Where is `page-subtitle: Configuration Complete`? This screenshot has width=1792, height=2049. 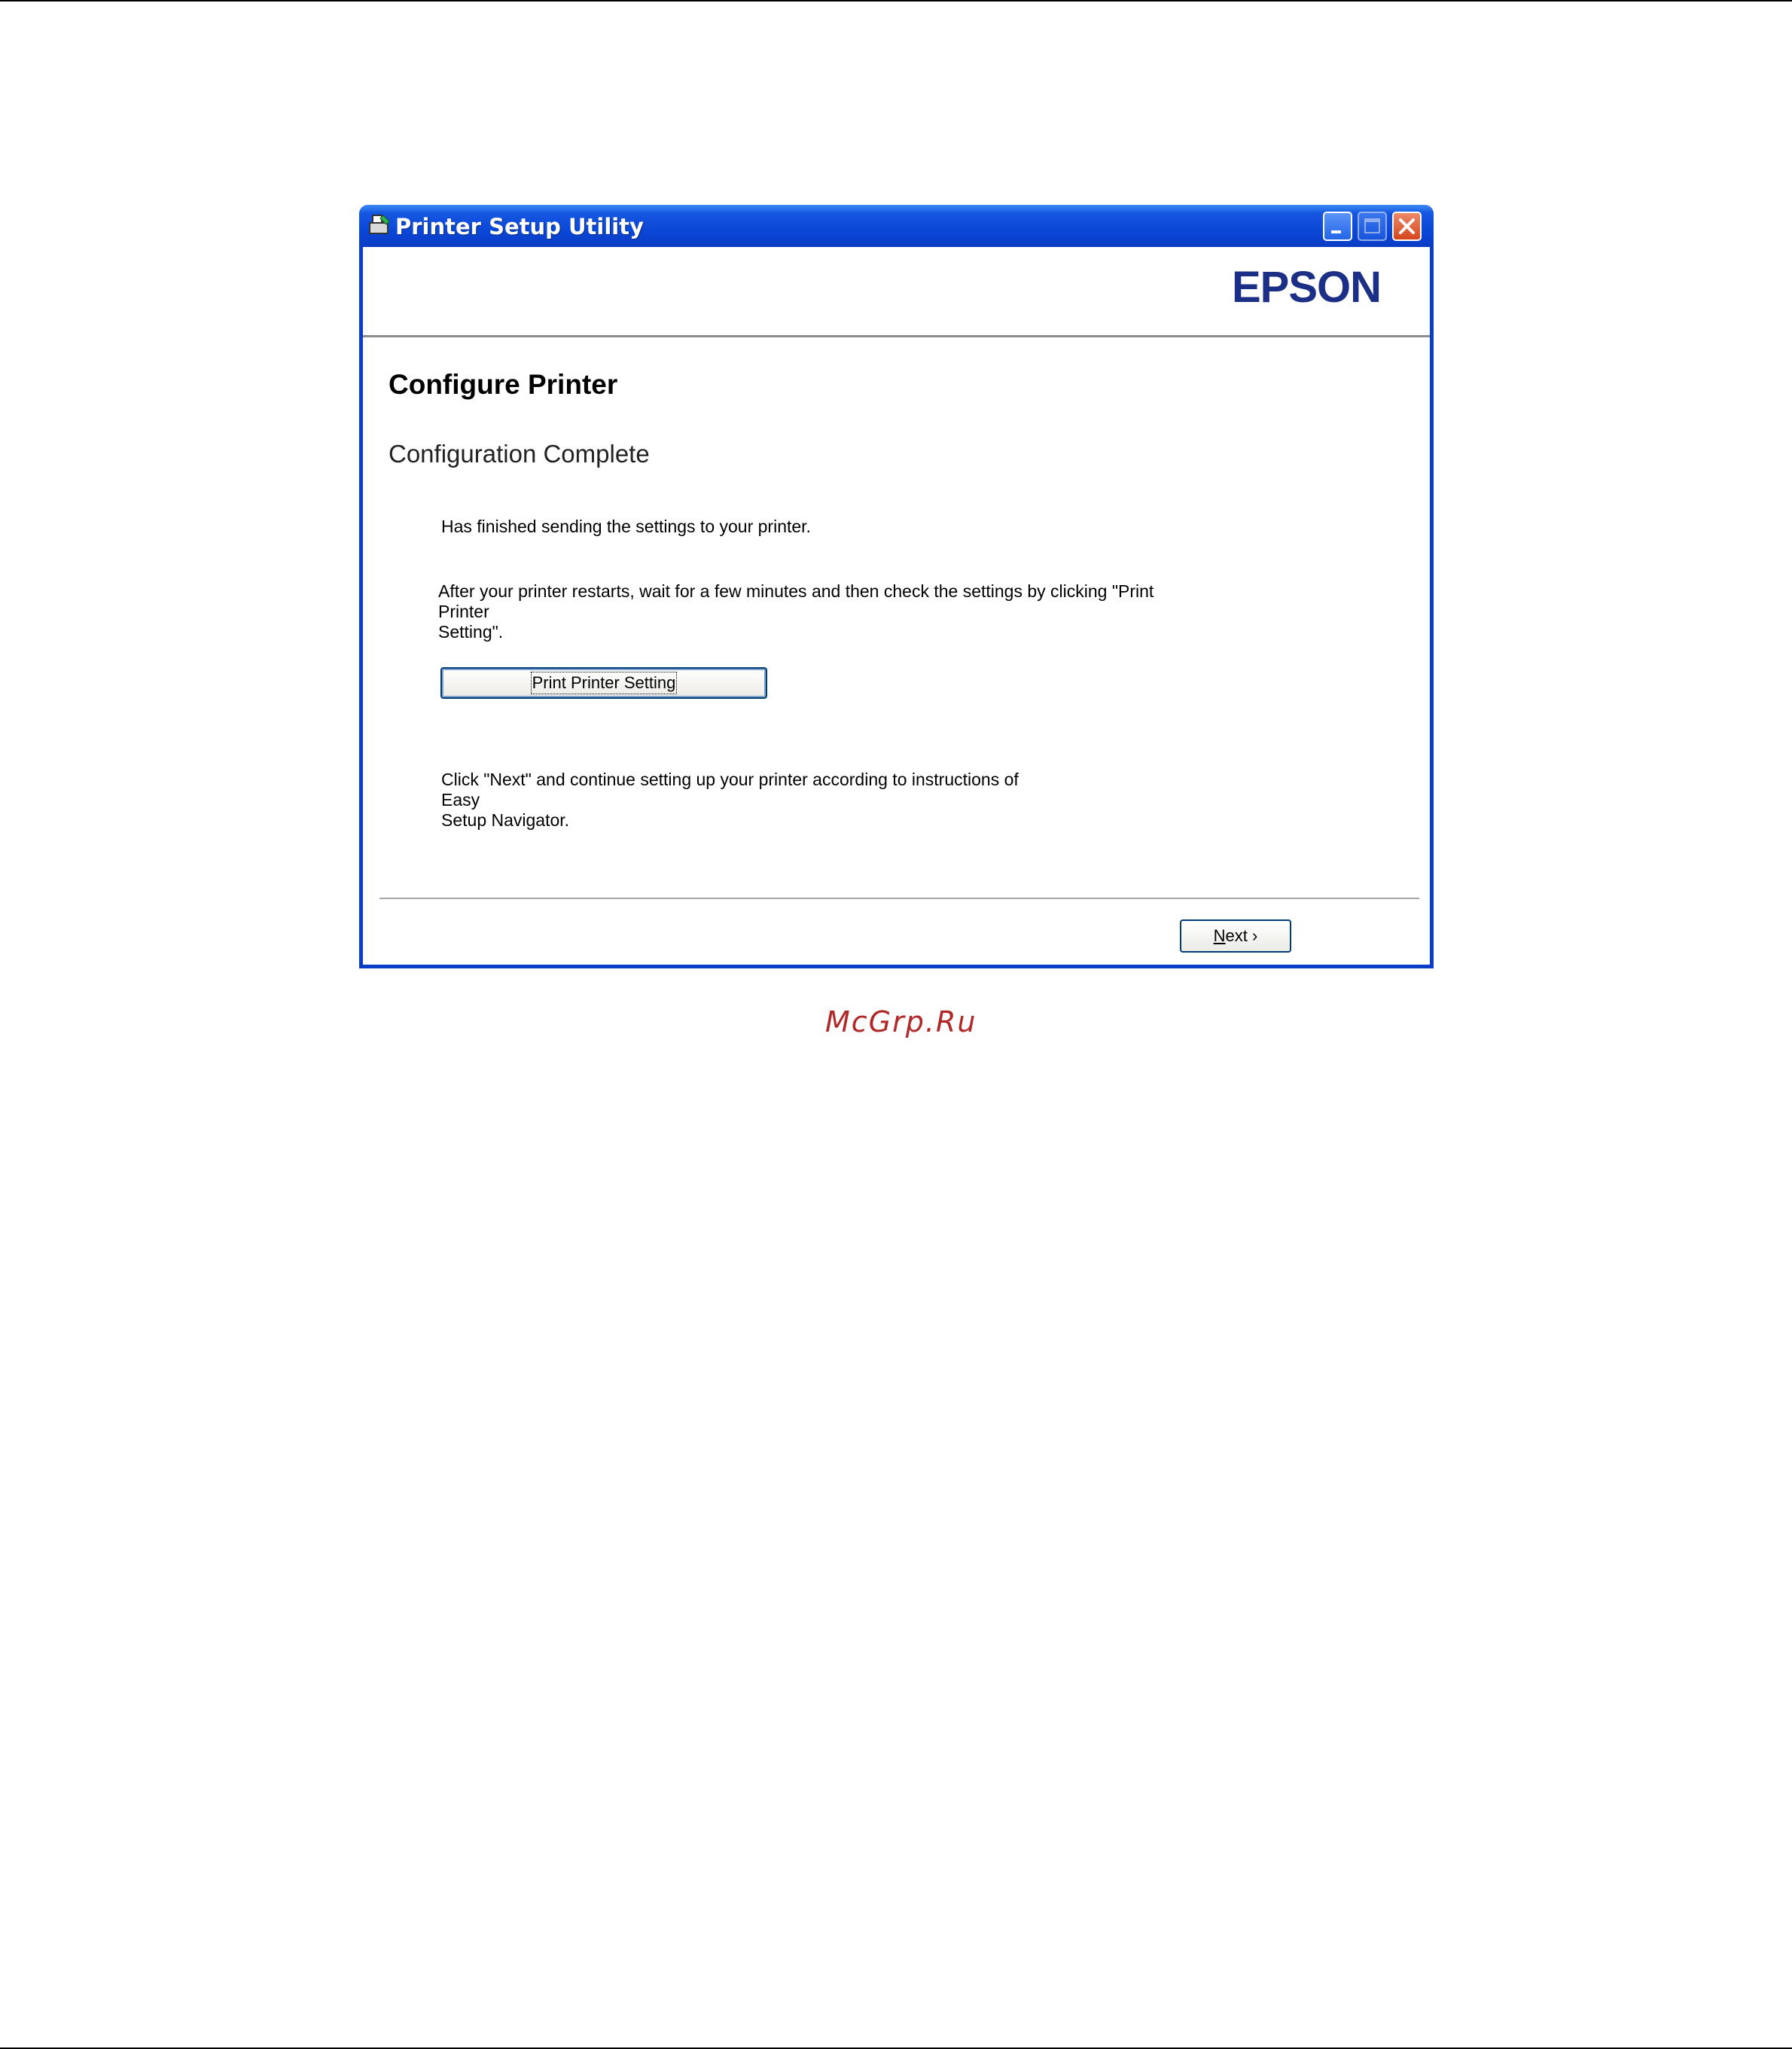 page-subtitle: Configuration Complete is located at coordinates (519, 454).